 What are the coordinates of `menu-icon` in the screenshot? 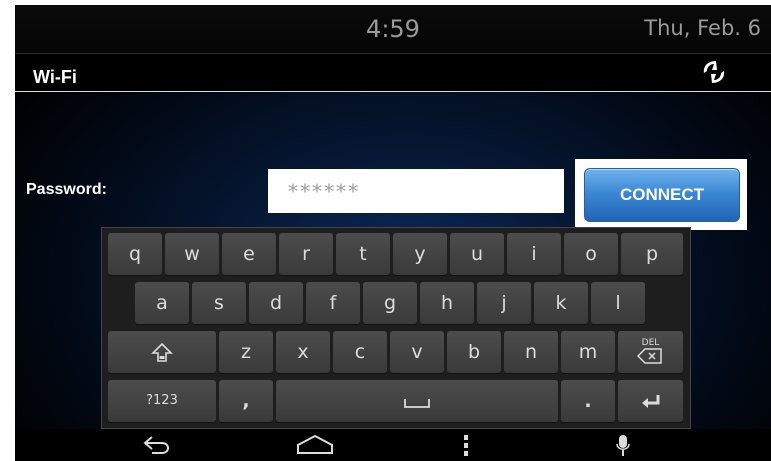 It's located at (466, 446).